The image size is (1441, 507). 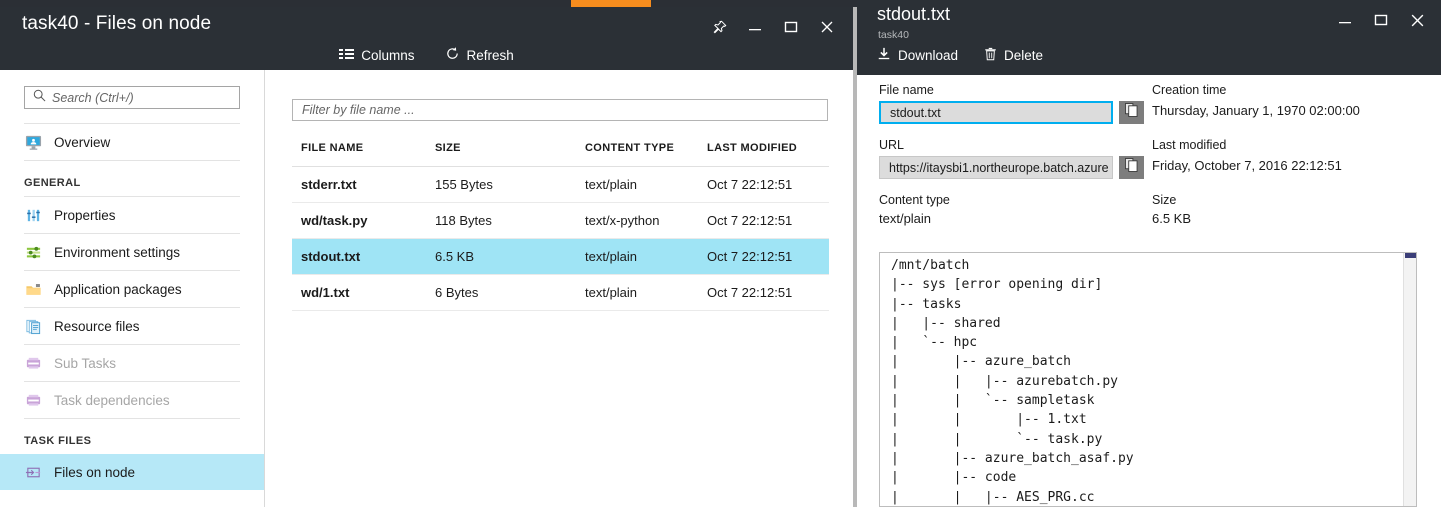 I want to click on sidebar-item-resource-files: Resource files, so click(x=132, y=326).